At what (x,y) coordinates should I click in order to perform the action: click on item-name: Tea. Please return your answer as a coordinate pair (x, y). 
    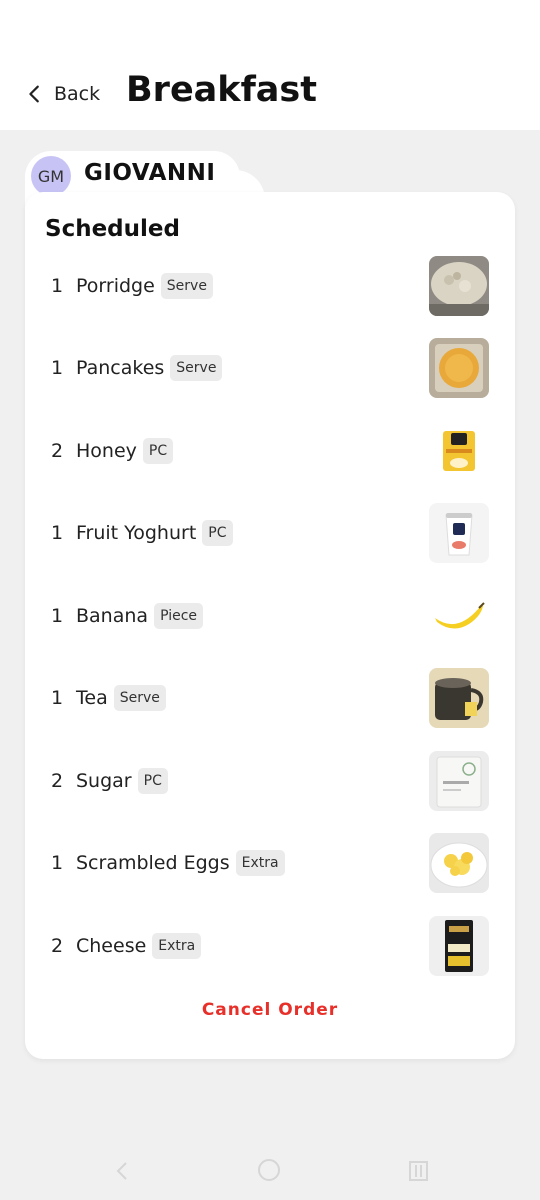
    Looking at the image, I should click on (92, 698).